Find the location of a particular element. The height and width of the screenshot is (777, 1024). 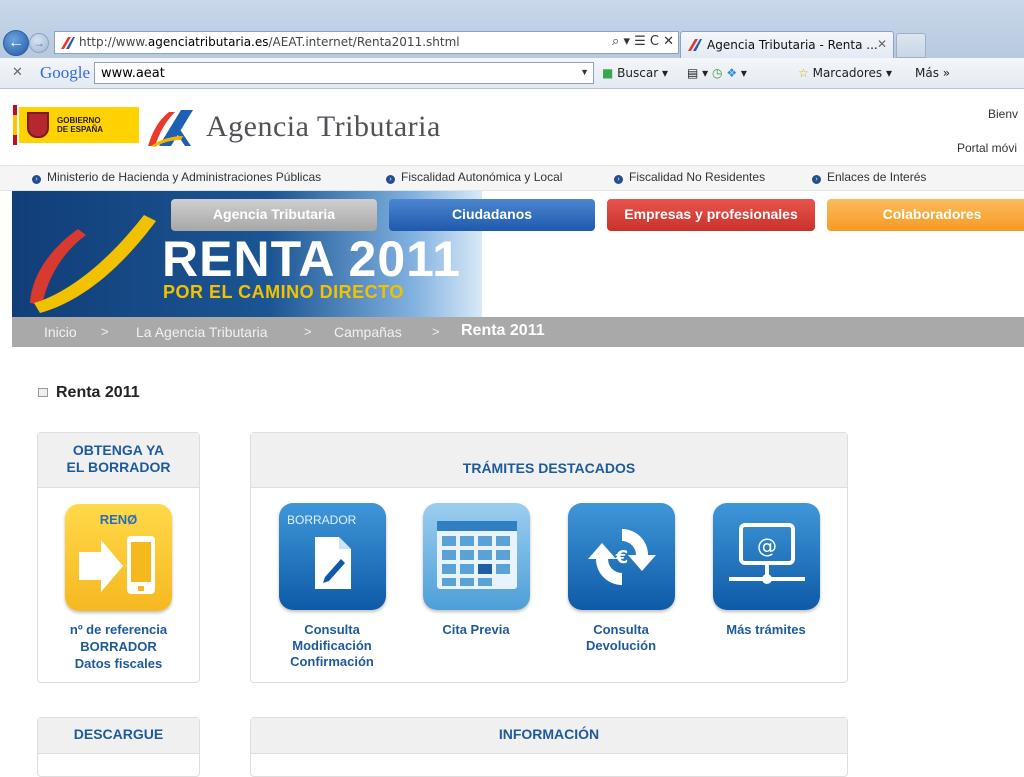

arrow-to-phone-icon is located at coordinates (117, 565).